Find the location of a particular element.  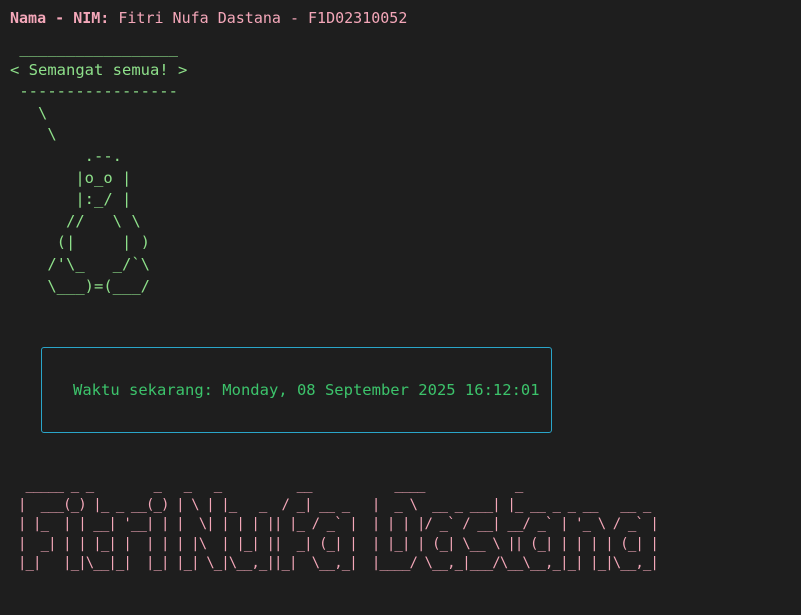

name-nim-label: Nama - NIM: is located at coordinates (60, 18).